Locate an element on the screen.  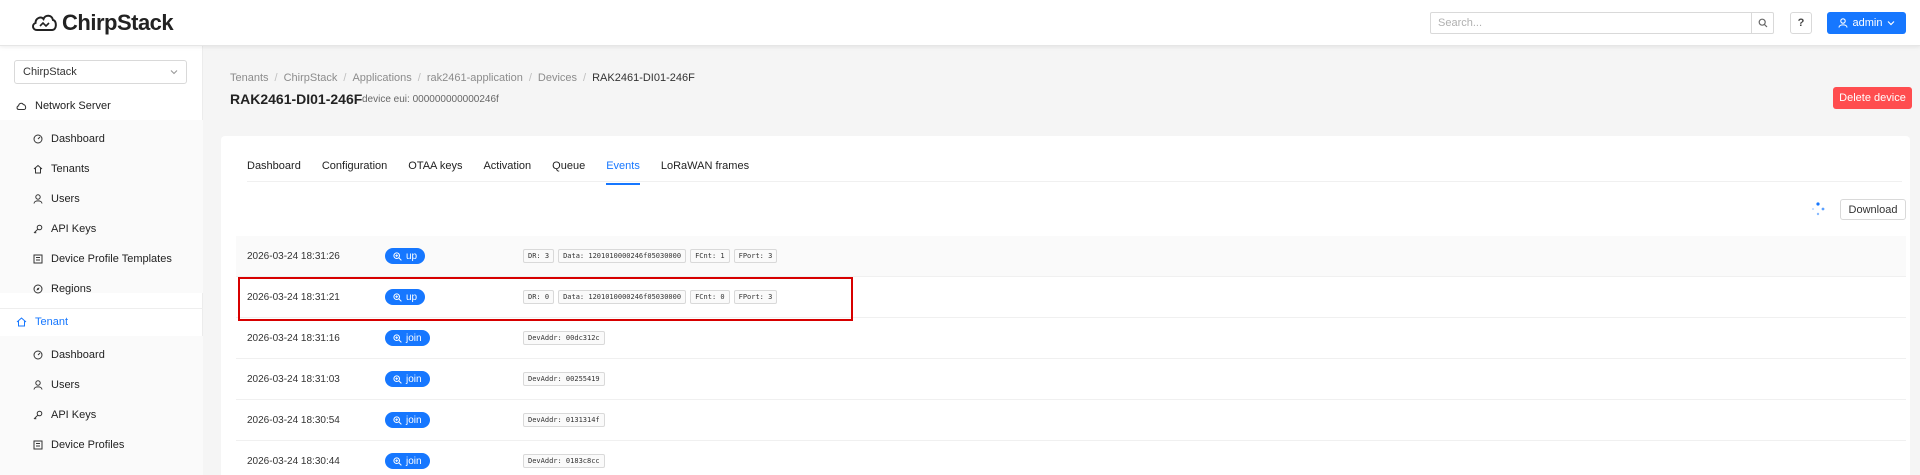
sidebar-item-device-profiles: Device Profiles is located at coordinates (101, 445).